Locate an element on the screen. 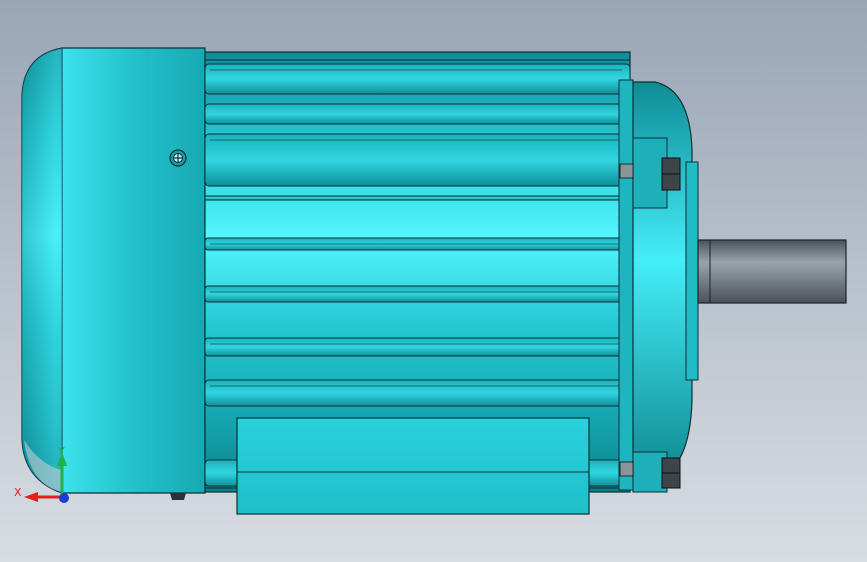  terminal-box is located at coordinates (413, 466).